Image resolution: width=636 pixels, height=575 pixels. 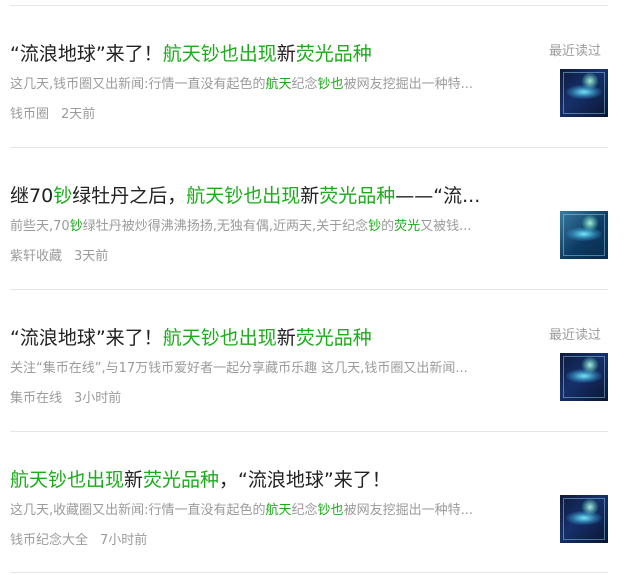 What do you see at coordinates (32, 196) in the screenshot?
I see `text-segment: 继70` at bounding box center [32, 196].